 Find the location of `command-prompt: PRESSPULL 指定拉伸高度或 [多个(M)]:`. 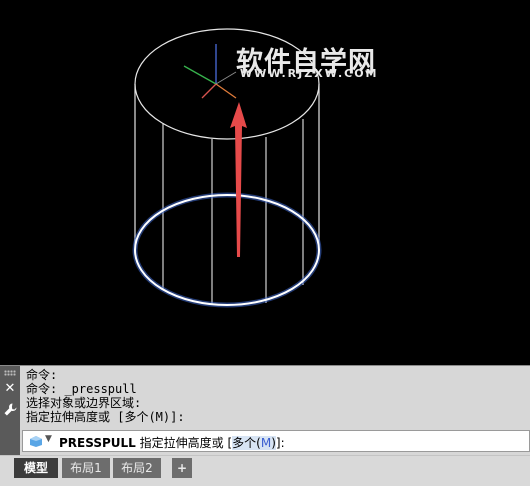

command-prompt: PRESSPULL 指定拉伸高度或 [多个(M)]: is located at coordinates (172, 442).